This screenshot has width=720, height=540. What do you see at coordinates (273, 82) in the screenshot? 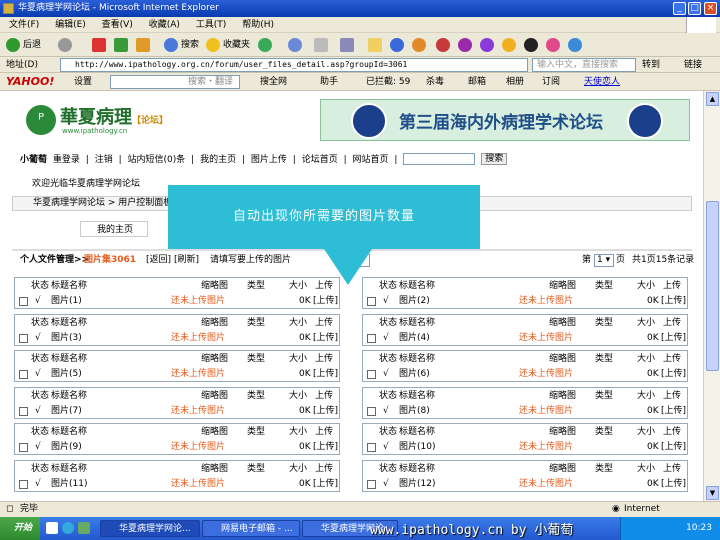
I see `yahoo-full-search: 搜全网` at bounding box center [273, 82].